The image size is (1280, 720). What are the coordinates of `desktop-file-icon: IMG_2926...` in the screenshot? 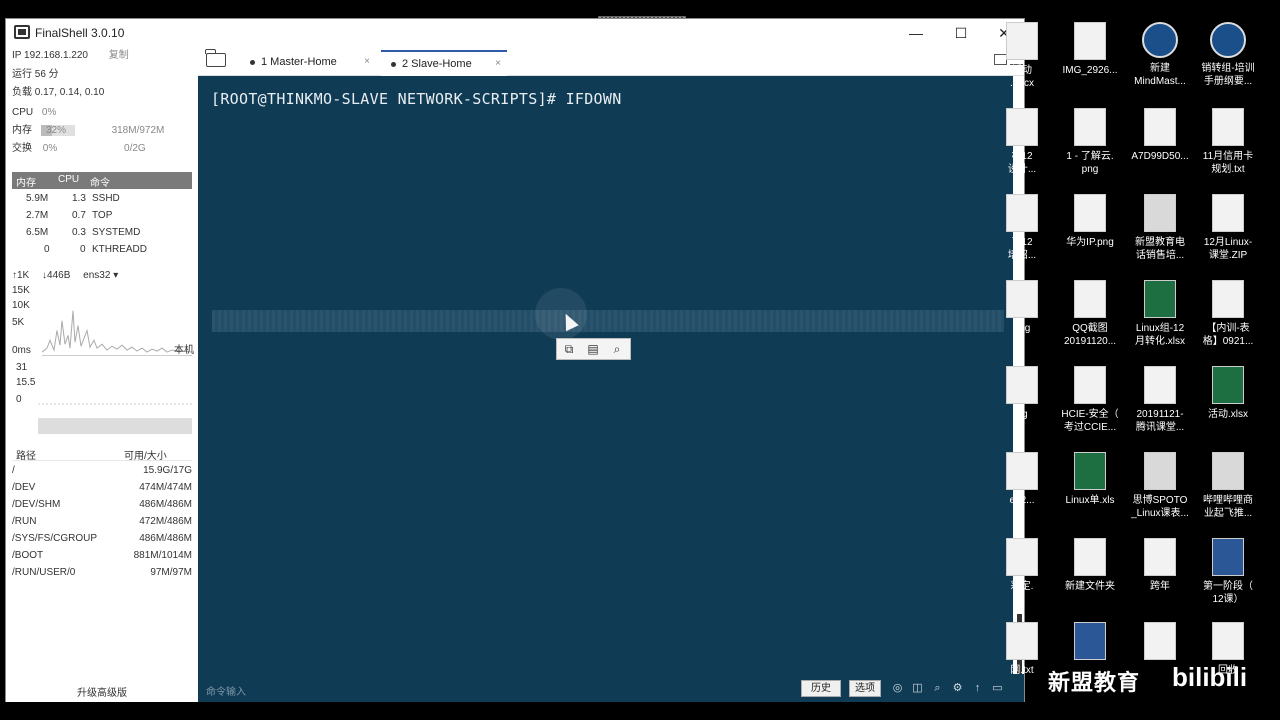 It's located at (1090, 49).